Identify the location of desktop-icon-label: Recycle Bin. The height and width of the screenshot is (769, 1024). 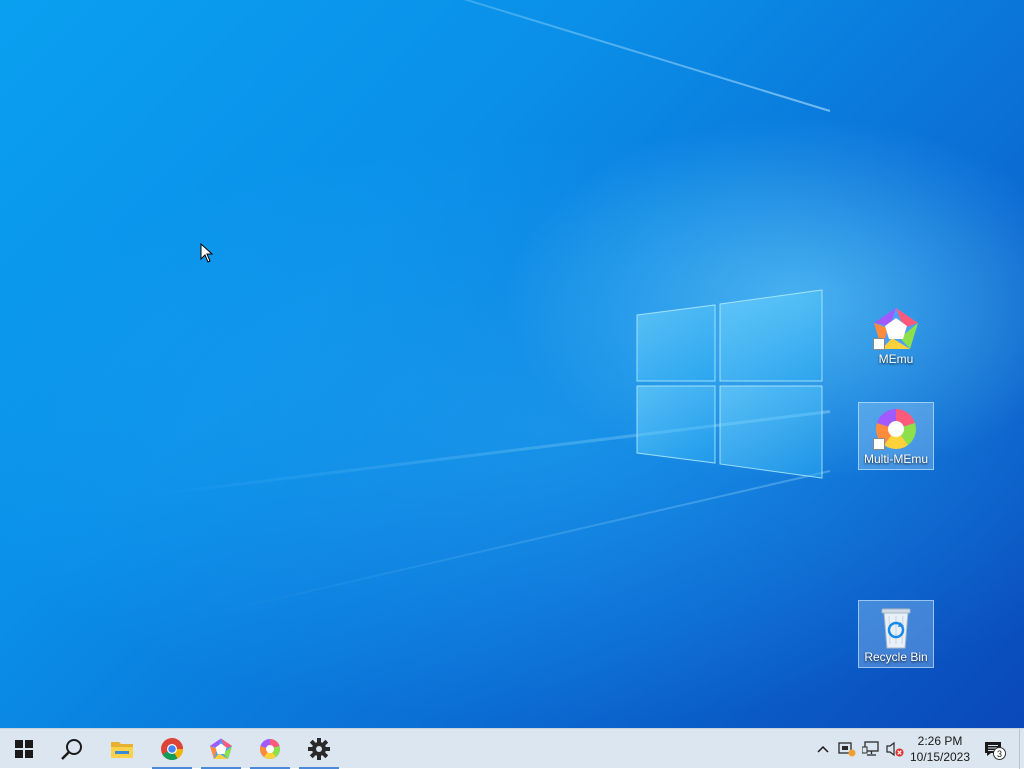
(896, 657).